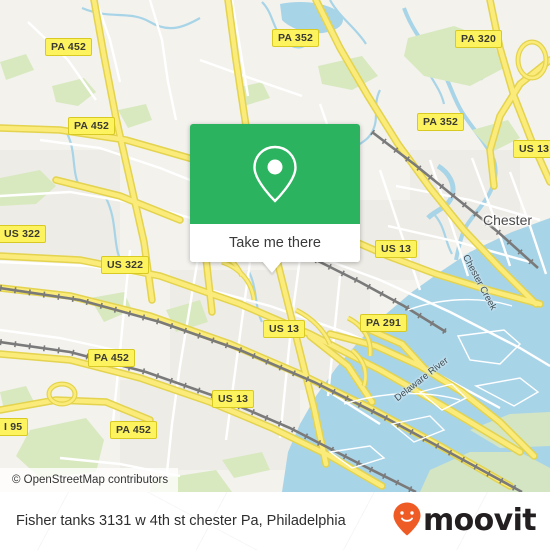  I want to click on shield-us-322-a: US 322, so click(23, 234).